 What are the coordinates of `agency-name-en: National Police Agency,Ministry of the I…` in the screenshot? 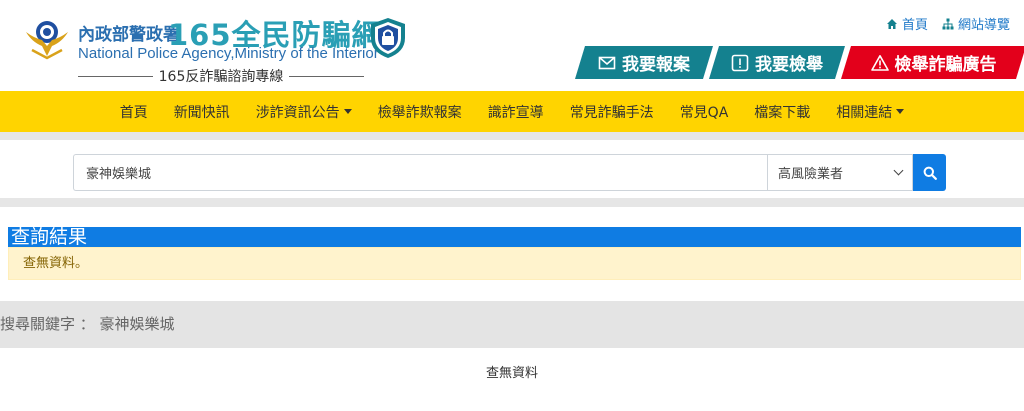 It's located at (228, 53).